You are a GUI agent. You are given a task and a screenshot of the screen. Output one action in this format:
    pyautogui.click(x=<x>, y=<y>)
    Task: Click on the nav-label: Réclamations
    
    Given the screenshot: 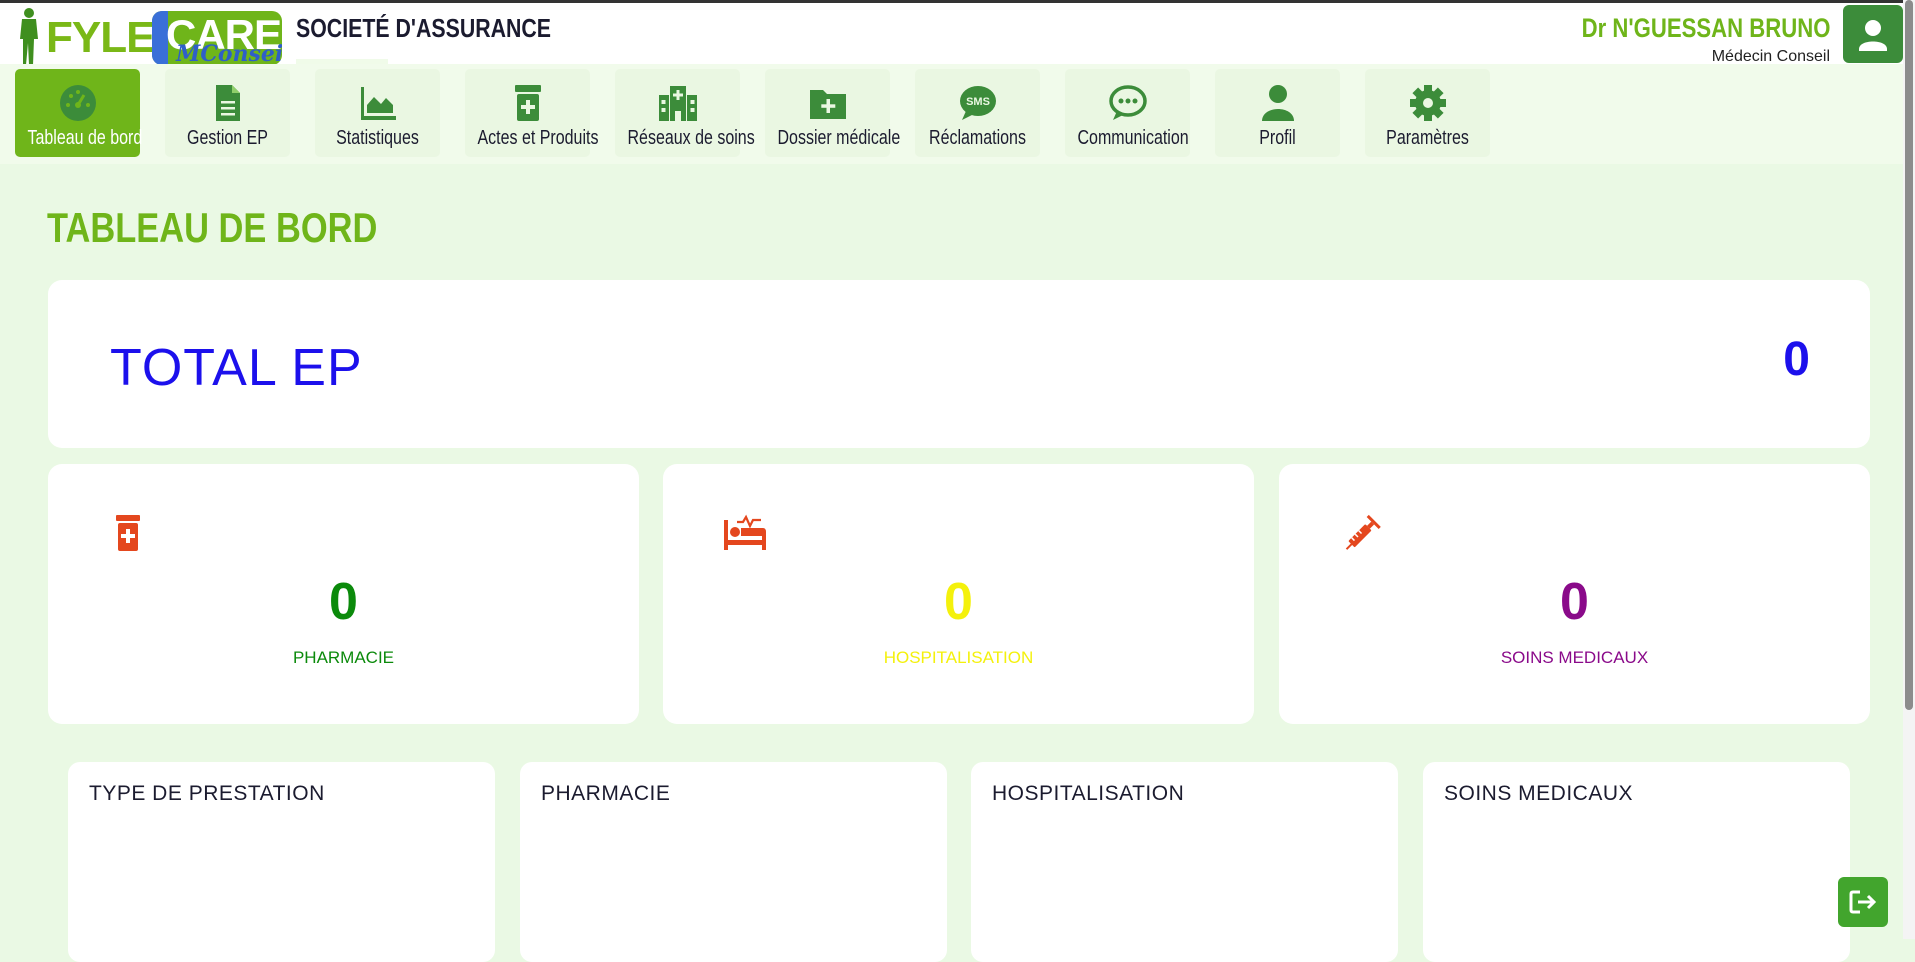 What is the action you would take?
    pyautogui.click(x=977, y=138)
    